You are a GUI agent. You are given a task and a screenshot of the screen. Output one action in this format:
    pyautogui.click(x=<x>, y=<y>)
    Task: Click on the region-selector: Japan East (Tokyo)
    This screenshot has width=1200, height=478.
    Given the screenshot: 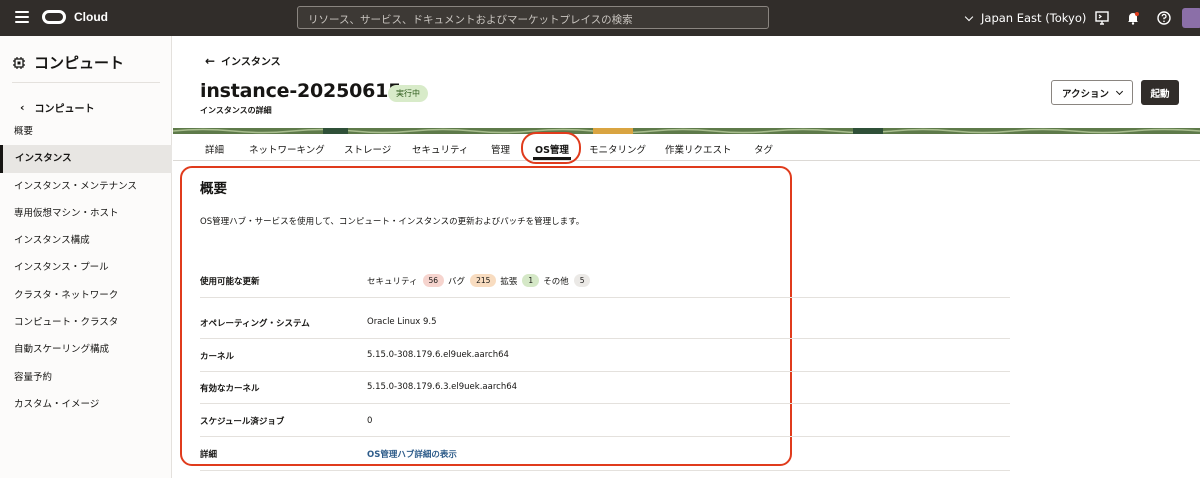 What is the action you would take?
    pyautogui.click(x=1025, y=18)
    